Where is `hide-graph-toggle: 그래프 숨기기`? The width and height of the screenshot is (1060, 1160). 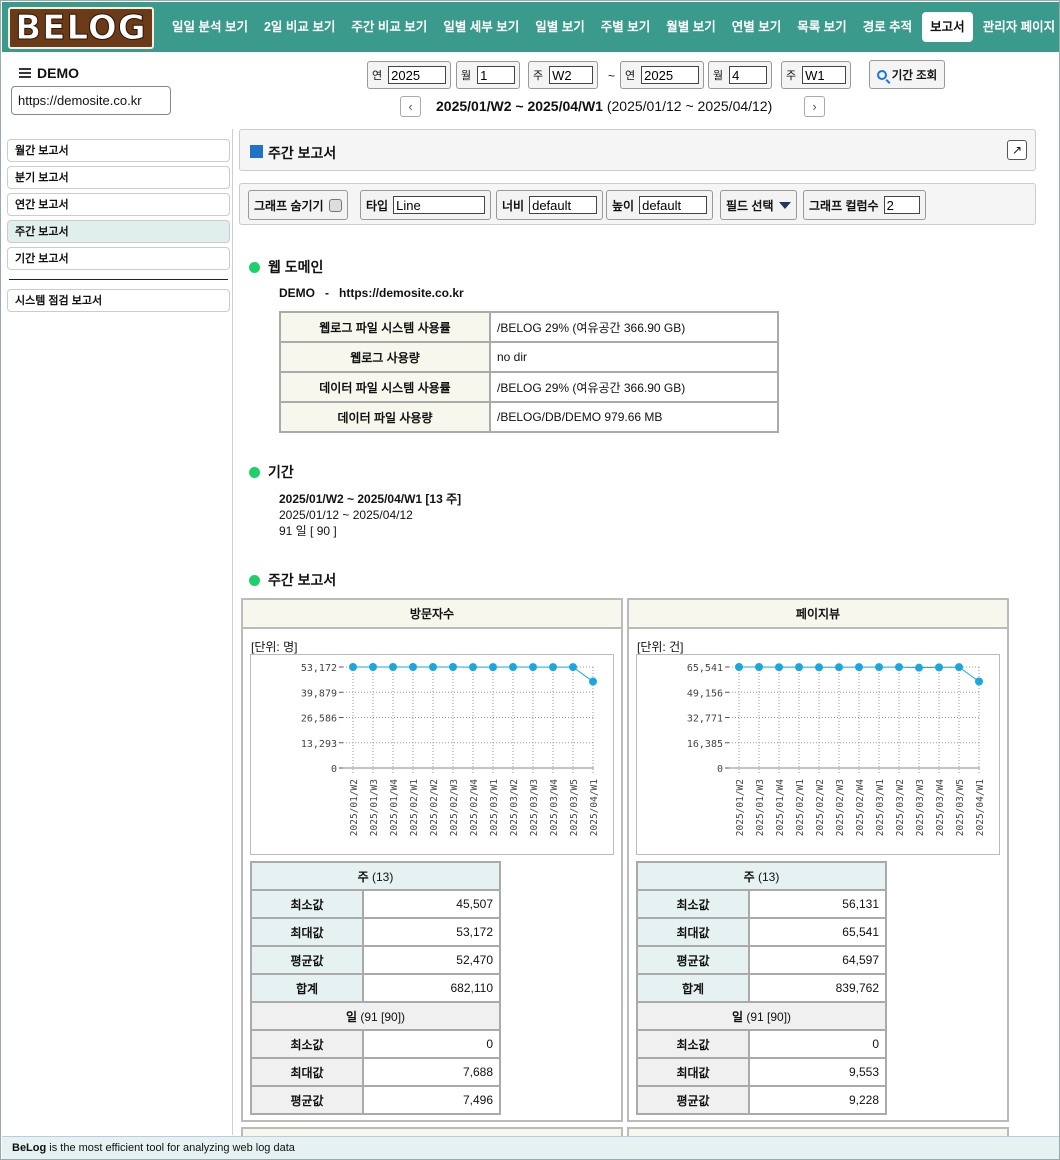
hide-graph-toggle: 그래프 숨기기 is located at coordinates (298, 205).